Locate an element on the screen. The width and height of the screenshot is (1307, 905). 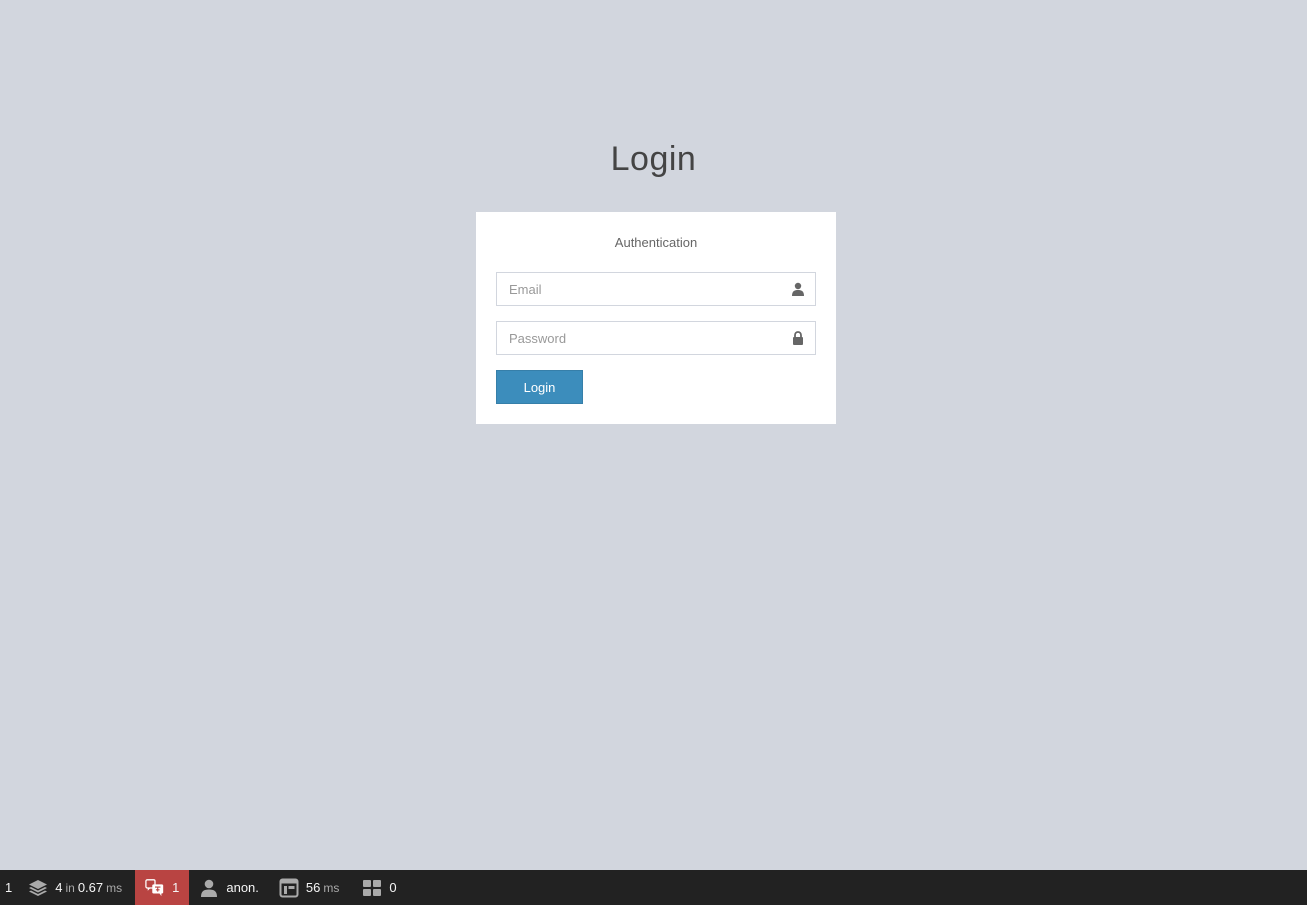
toolbar-database: 4 in 0.67 ms is located at coordinates (76, 887).